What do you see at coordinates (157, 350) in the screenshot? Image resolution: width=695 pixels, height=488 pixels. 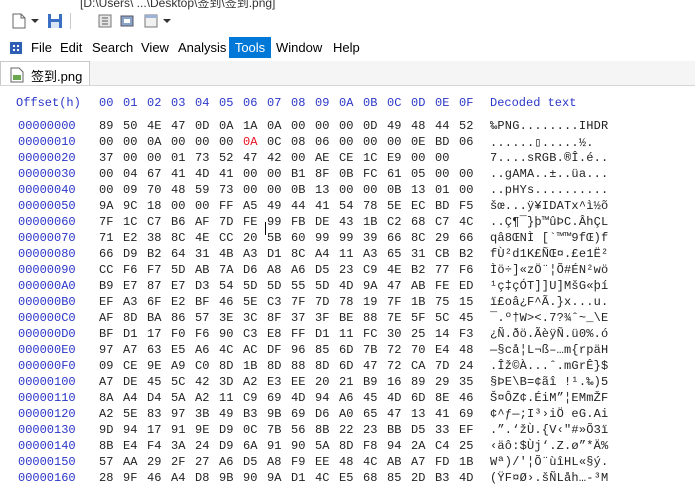 I see `hex-byte: 63` at bounding box center [157, 350].